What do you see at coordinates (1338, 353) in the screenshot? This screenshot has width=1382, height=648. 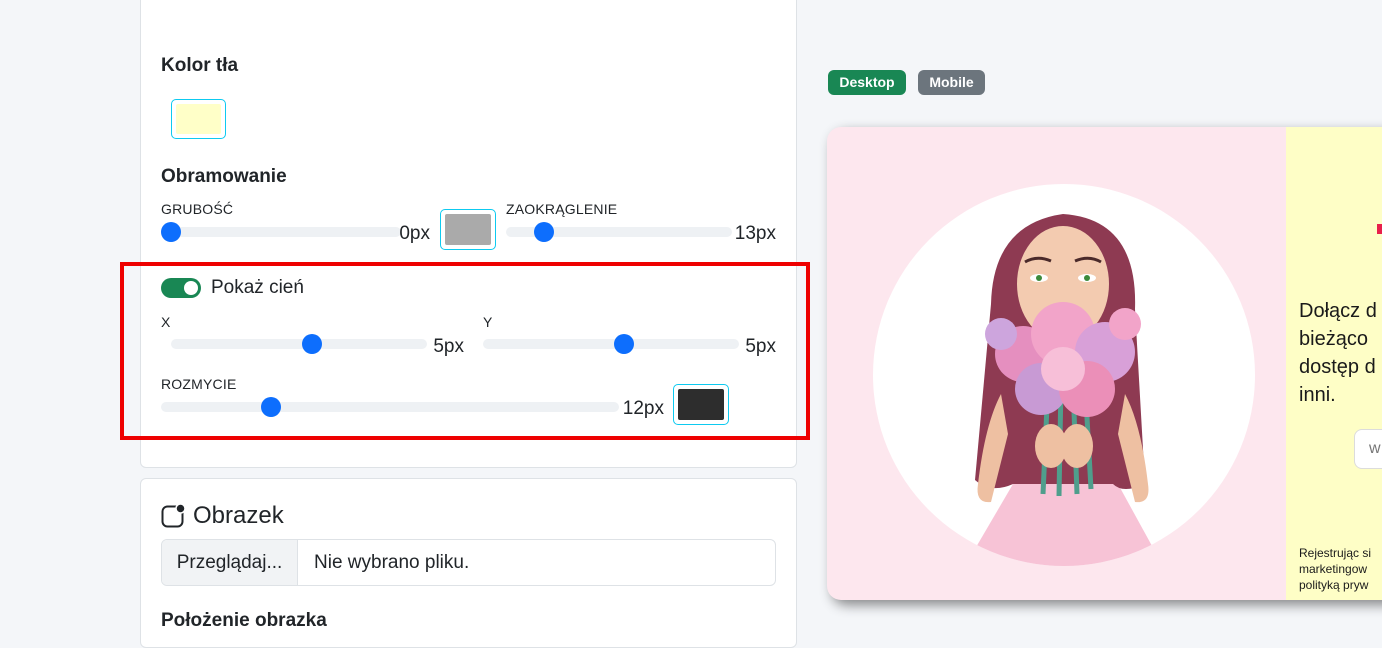 I see `preview-text: Dołącz d bieżąco dostęp d inni.` at bounding box center [1338, 353].